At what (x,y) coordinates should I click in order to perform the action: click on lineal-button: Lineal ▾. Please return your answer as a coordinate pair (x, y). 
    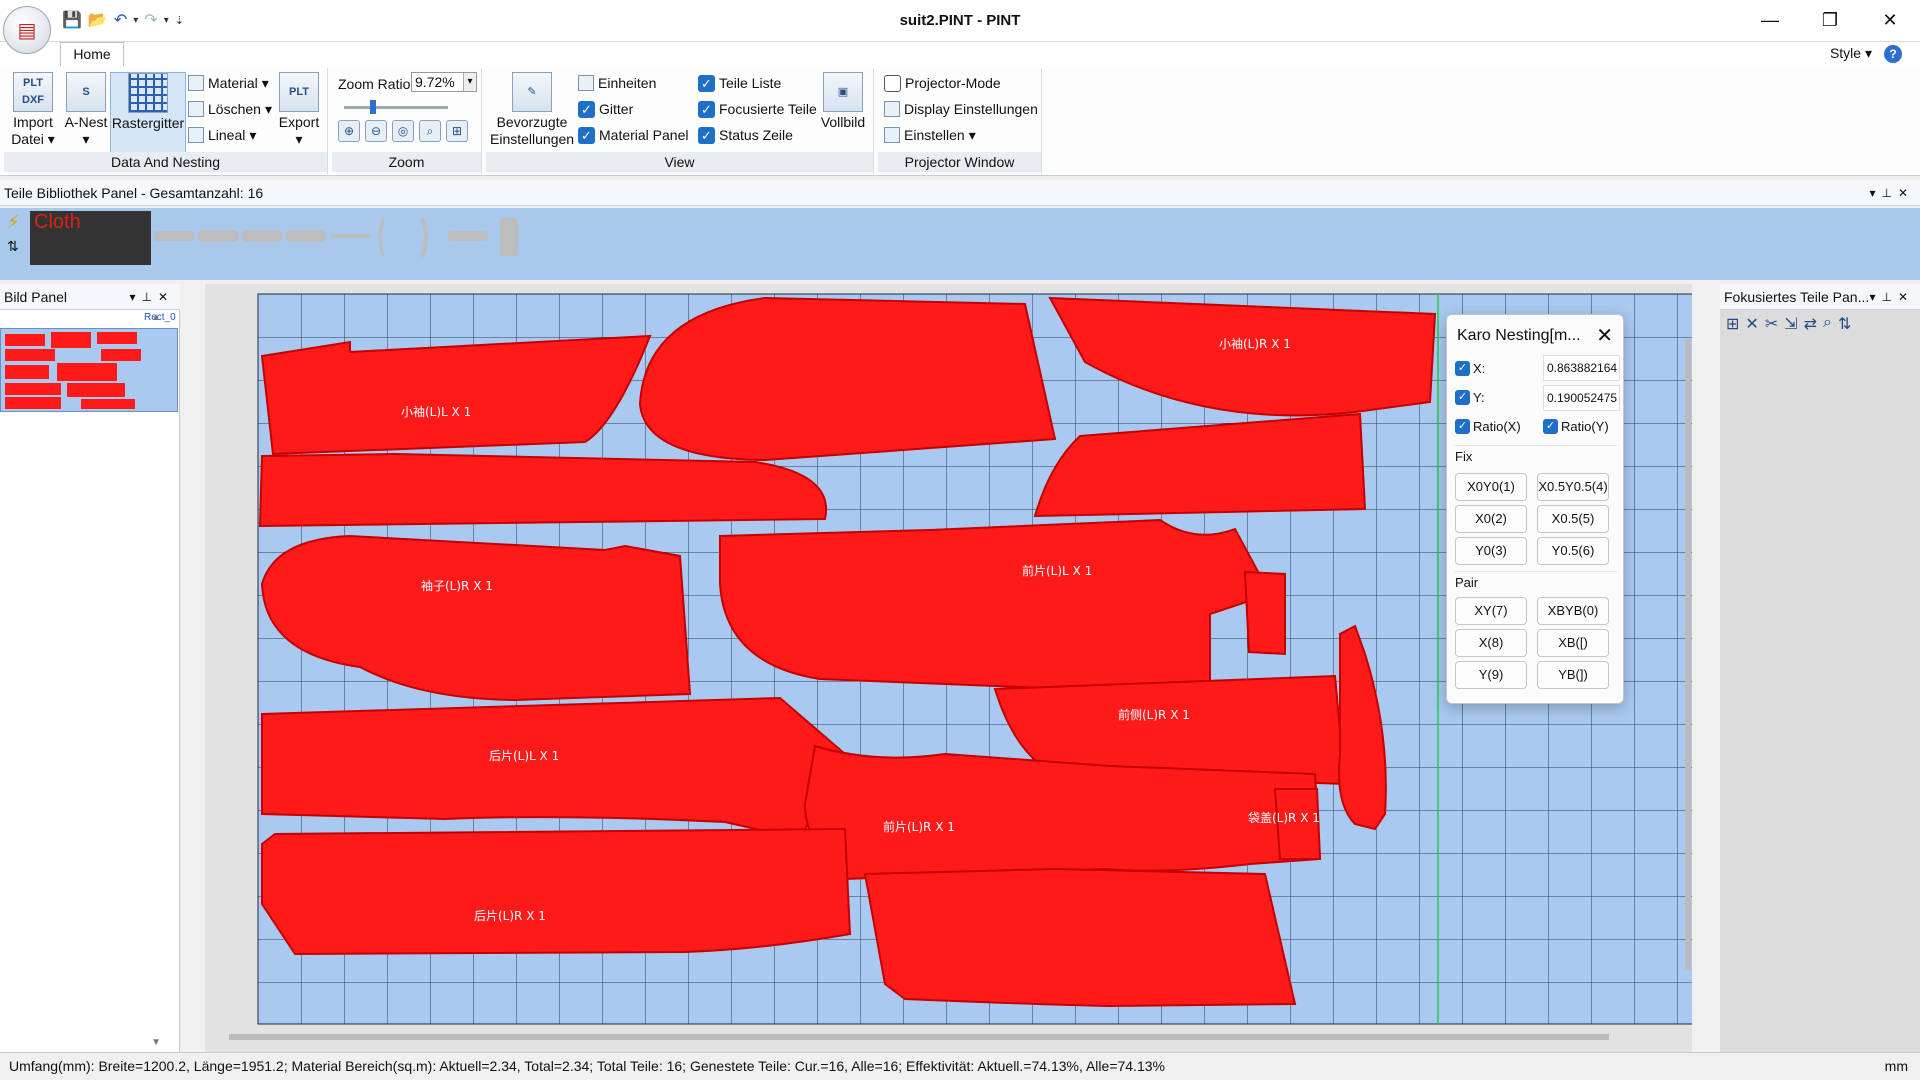
    Looking at the image, I should click on (222, 135).